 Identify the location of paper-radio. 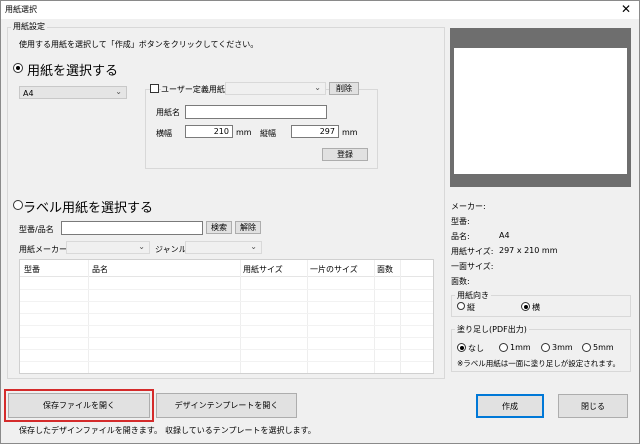
(18, 68).